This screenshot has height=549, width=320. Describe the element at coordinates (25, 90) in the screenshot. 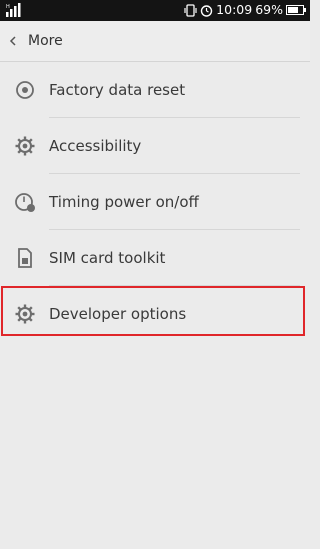

I see `reset-icon` at that location.